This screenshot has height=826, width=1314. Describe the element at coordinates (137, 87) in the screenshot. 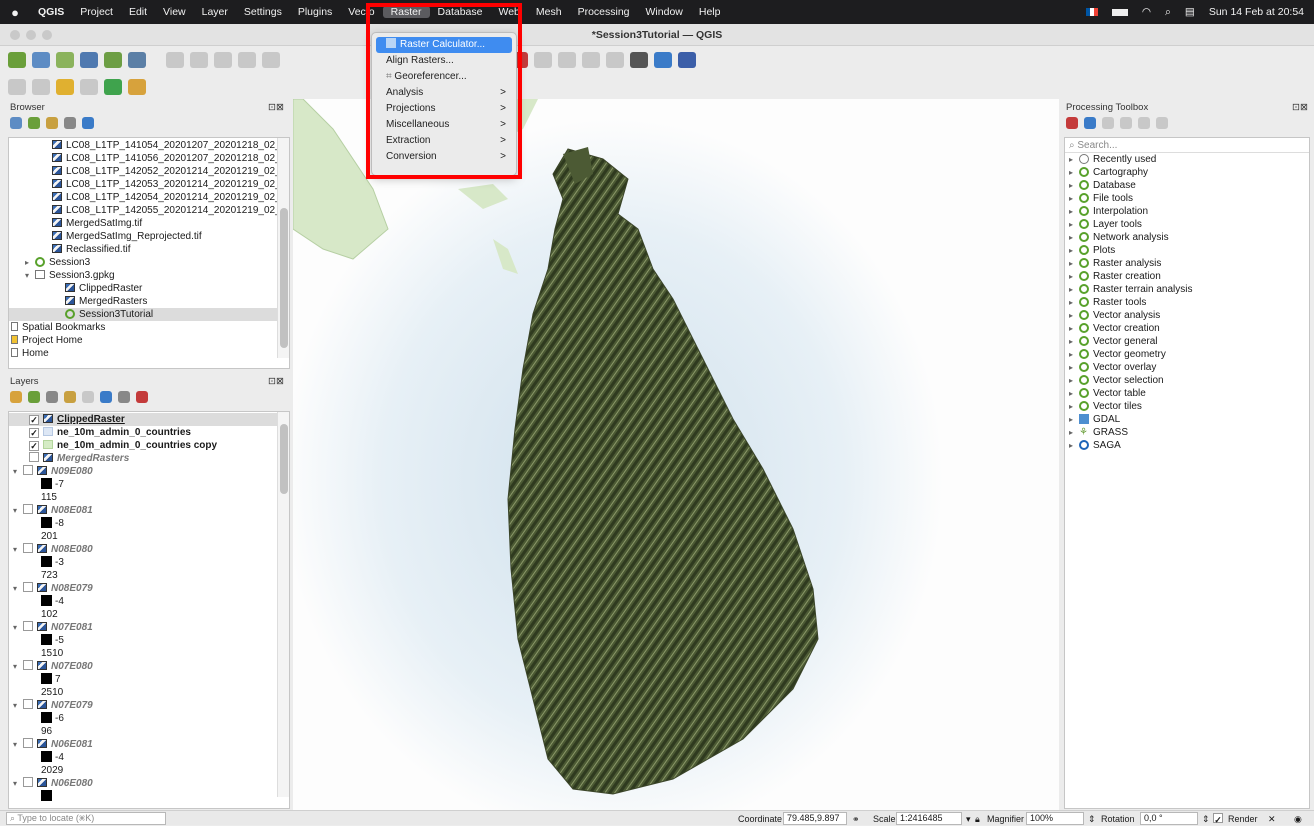

I see `statistics-icon` at that location.